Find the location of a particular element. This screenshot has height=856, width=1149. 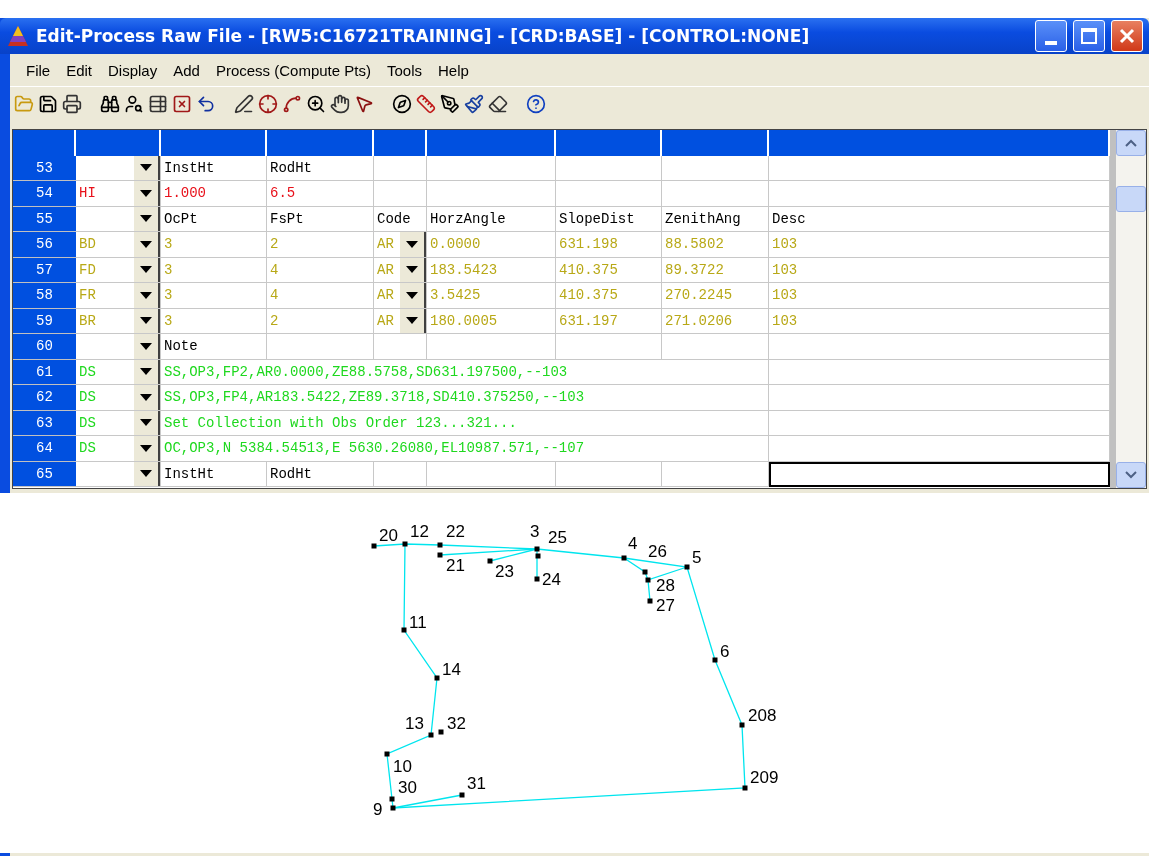

table-cell: 2 is located at coordinates (320, 245).